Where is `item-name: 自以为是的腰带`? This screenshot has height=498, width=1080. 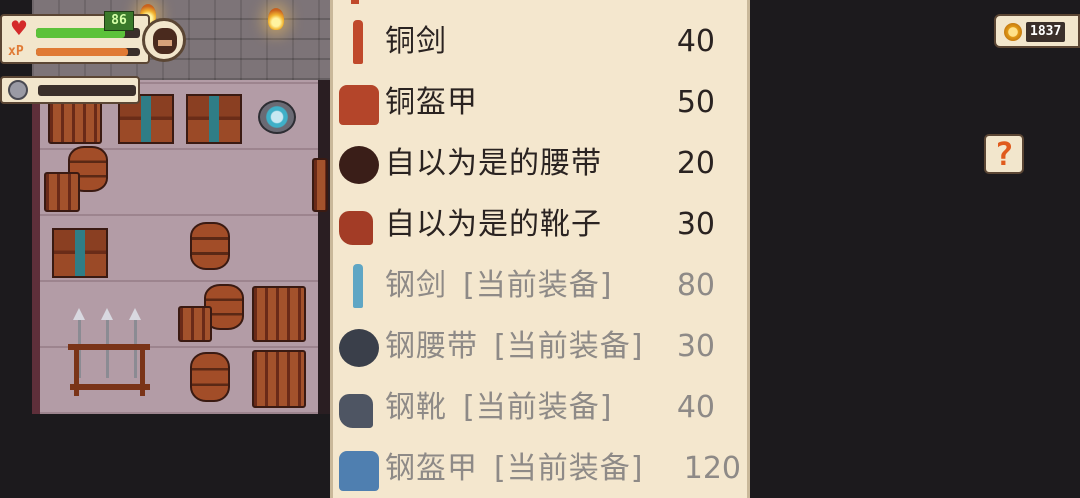 item-name: 自以为是的腰带 is located at coordinates (493, 164).